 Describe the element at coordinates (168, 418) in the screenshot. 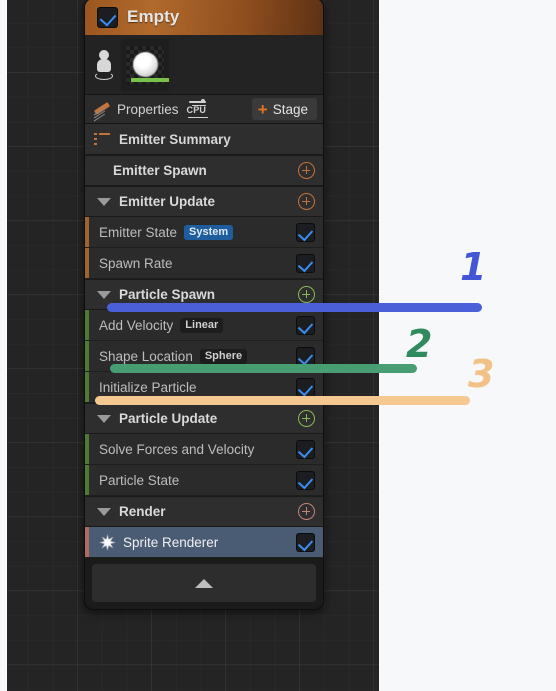

I see `section-label: Particle Update` at that location.